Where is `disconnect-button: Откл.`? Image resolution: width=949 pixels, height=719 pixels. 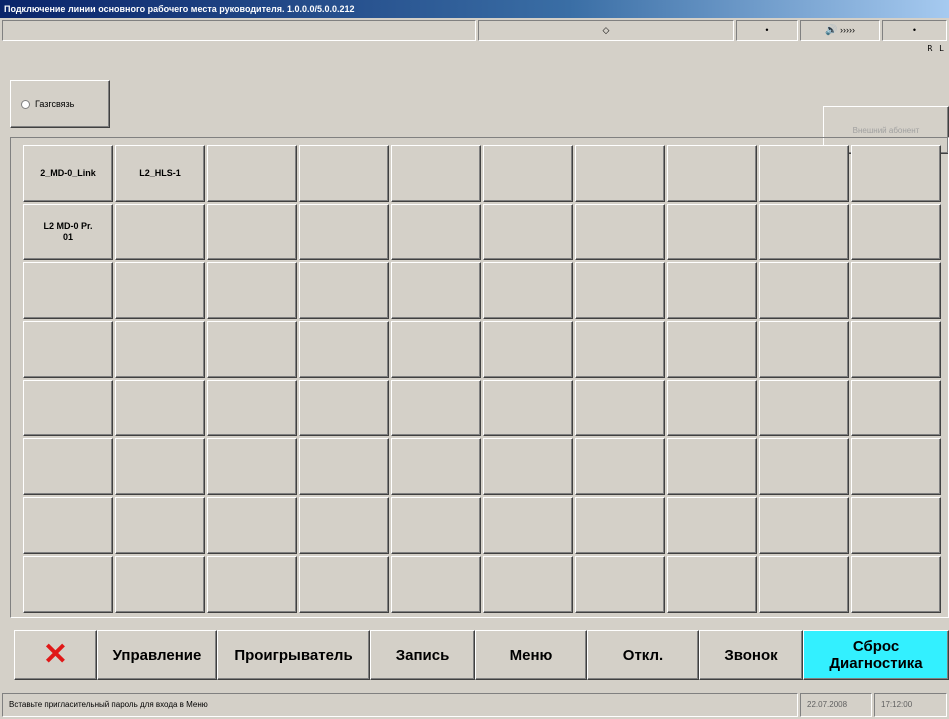 disconnect-button: Откл. is located at coordinates (643, 655).